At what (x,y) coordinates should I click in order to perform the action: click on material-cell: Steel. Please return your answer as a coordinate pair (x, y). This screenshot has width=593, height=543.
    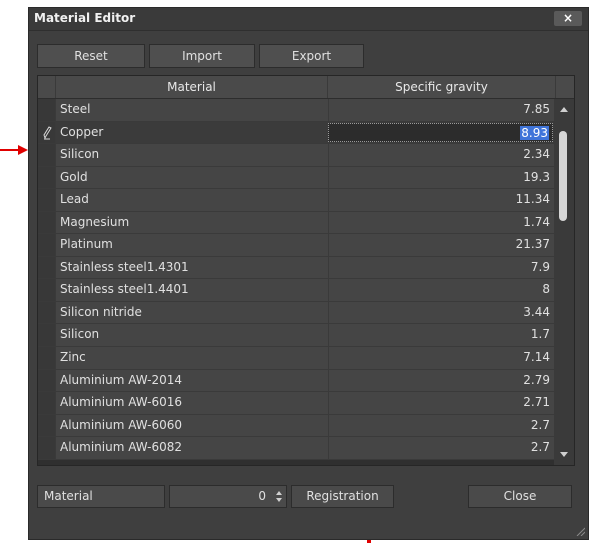
    Looking at the image, I should click on (75, 109).